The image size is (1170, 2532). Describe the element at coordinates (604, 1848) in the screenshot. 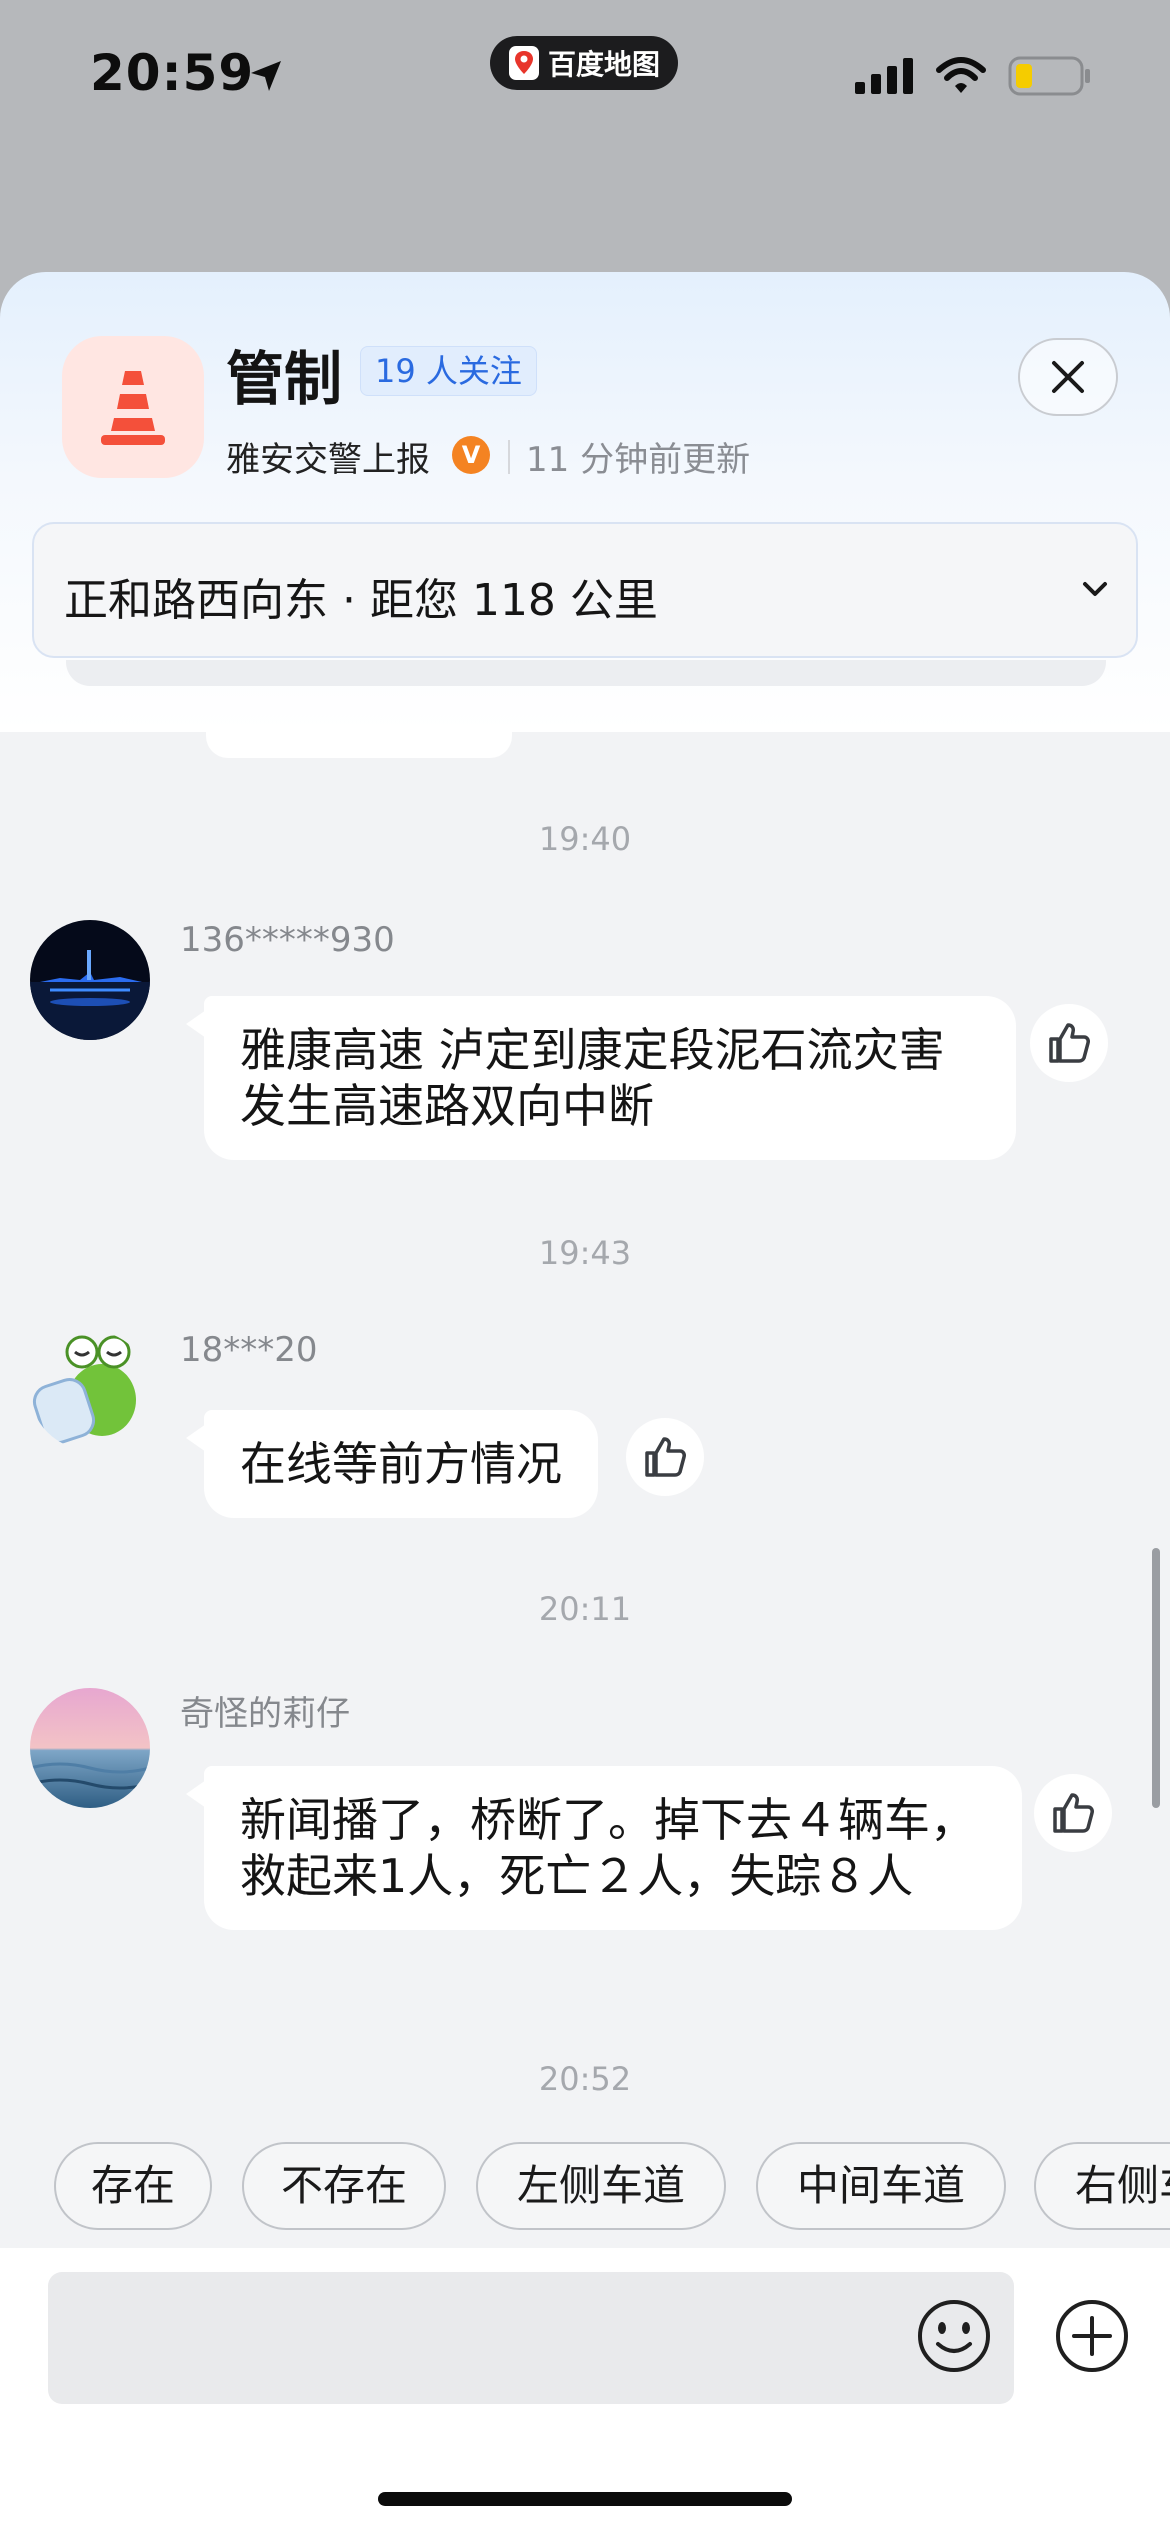

I see `message-bubble: 新闻播了，桥断了。掉下去４辆车，救起来1人，死亡２人，失踪８人` at that location.